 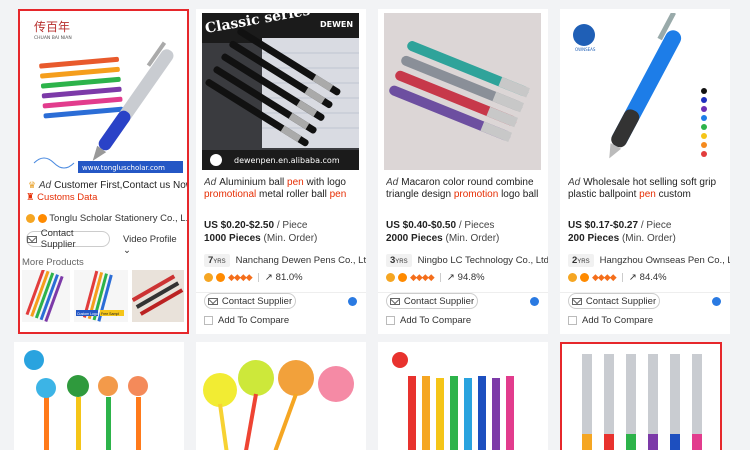 I want to click on moq-4: 200 Pieces (Min. Order), so click(x=622, y=238).